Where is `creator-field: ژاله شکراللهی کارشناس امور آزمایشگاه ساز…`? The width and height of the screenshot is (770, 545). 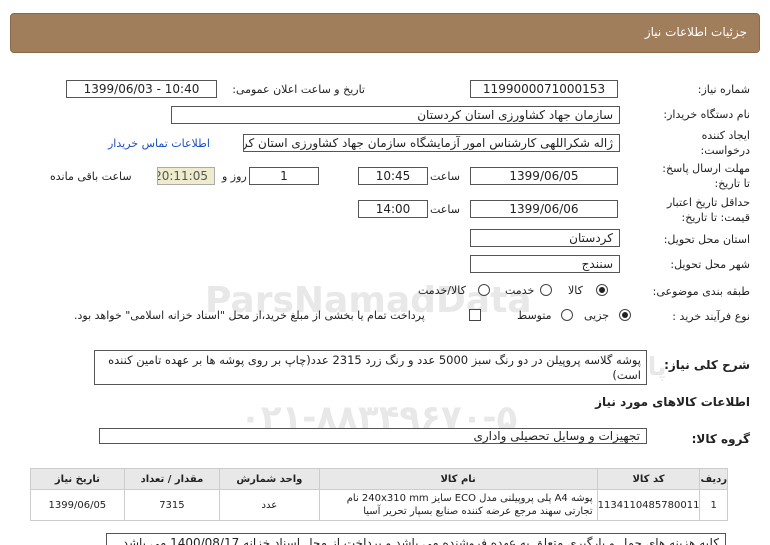
creator-field: ژاله شکراللهی کارشناس امور آزمایشگاه ساز… is located at coordinates (431, 143).